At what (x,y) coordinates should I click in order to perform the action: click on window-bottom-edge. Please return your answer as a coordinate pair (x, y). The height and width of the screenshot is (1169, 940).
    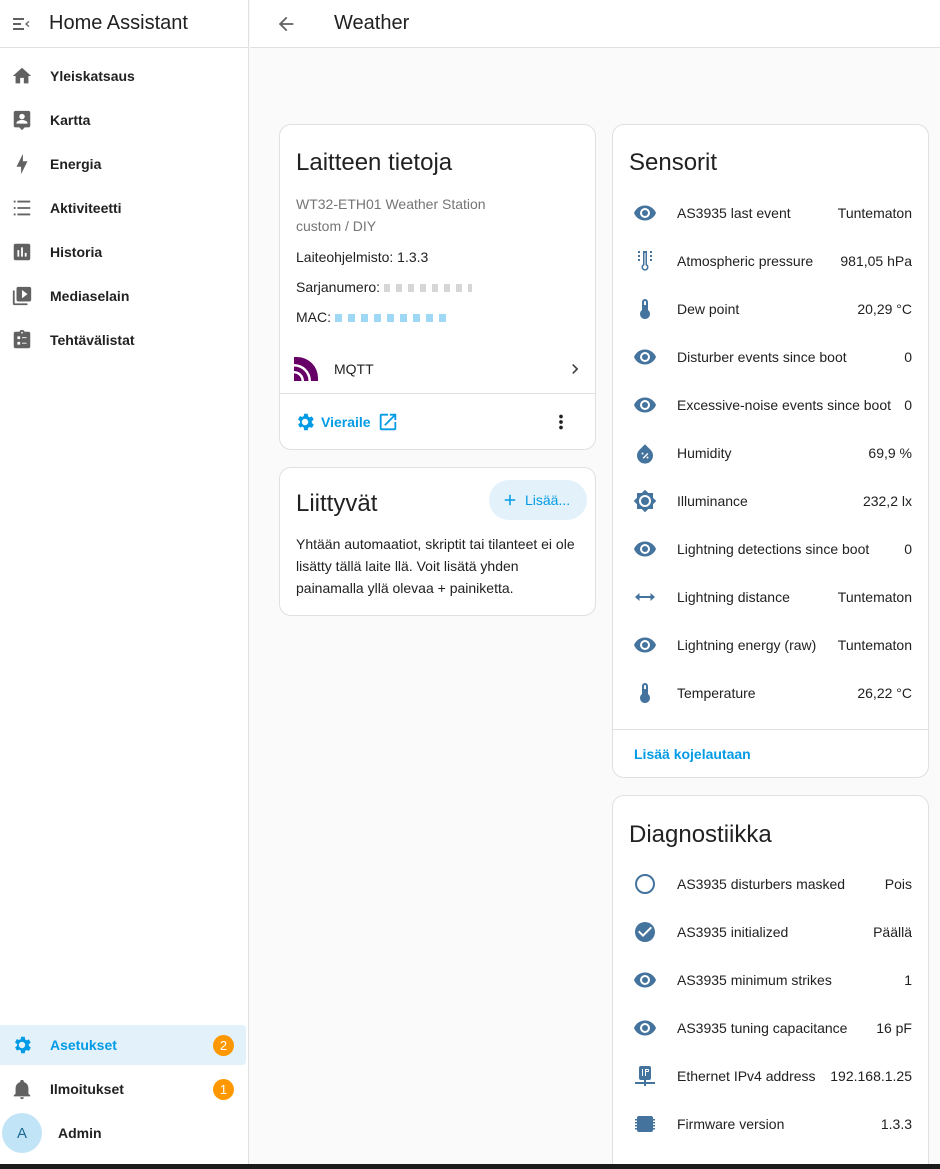
    Looking at the image, I should click on (470, 1166).